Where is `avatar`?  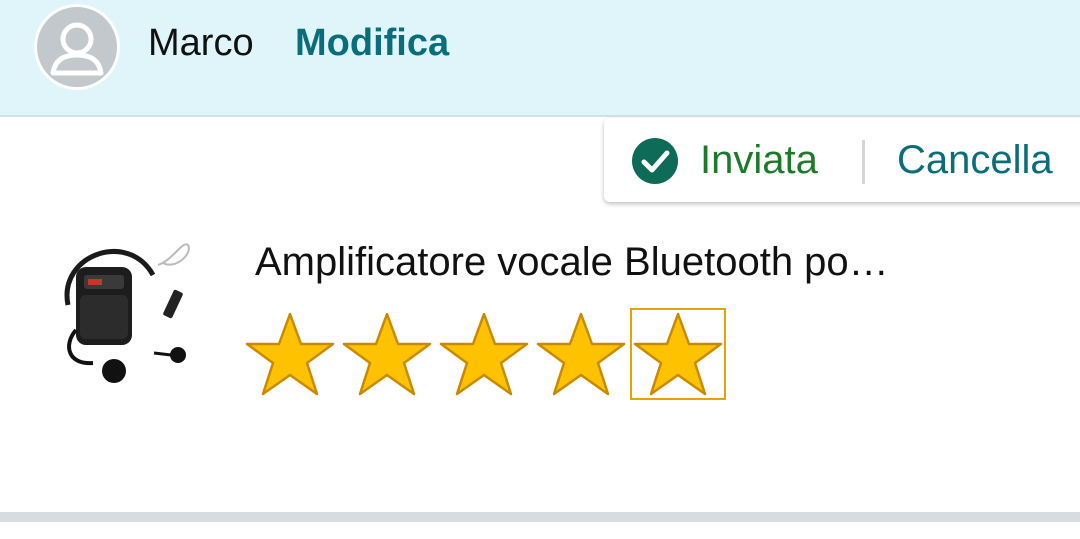
avatar is located at coordinates (77, 47).